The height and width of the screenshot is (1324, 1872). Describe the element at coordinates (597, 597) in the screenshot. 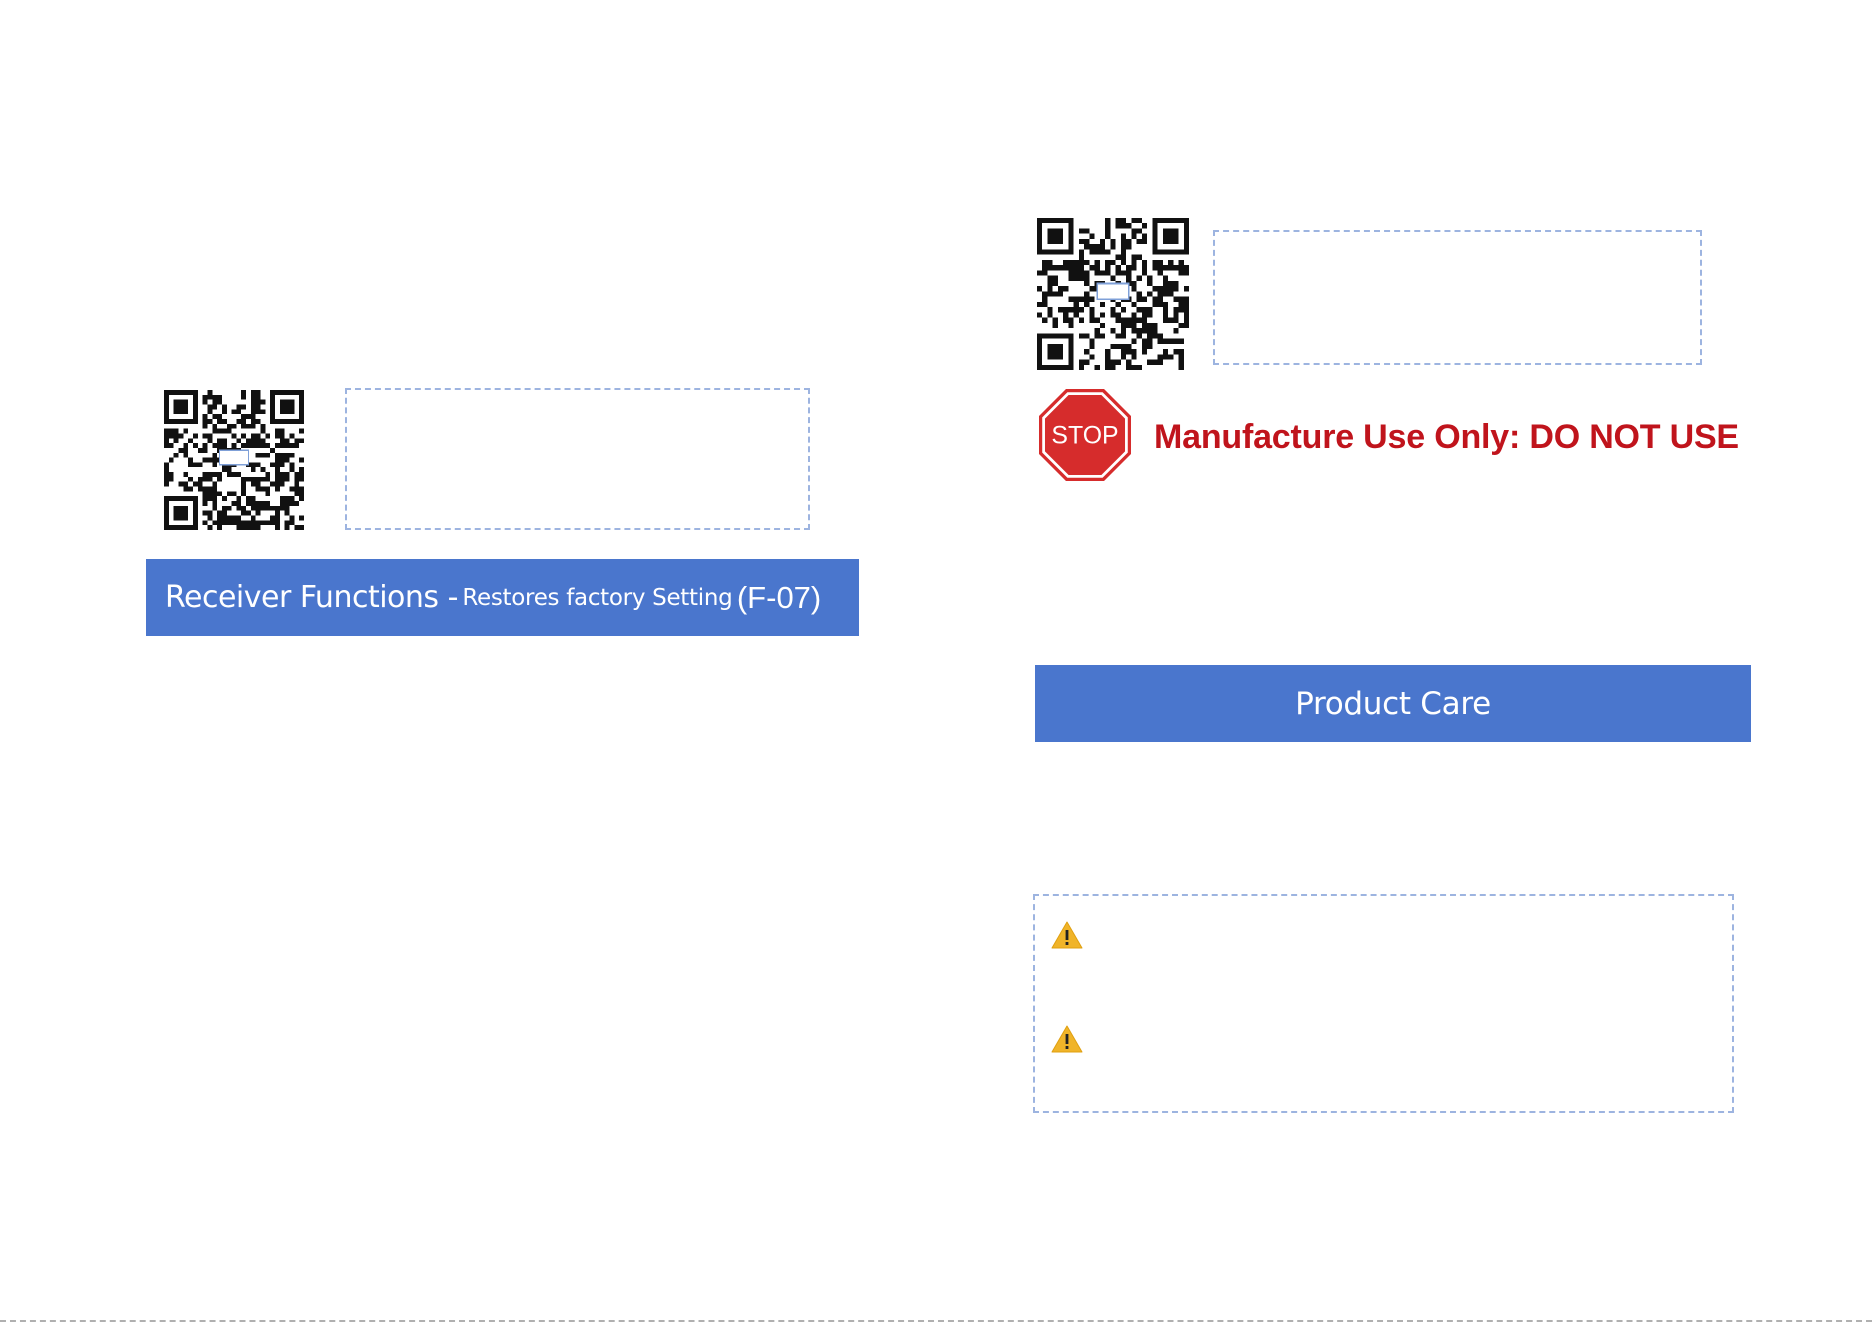

I see `section-subtitle: Restores factory Setting` at that location.